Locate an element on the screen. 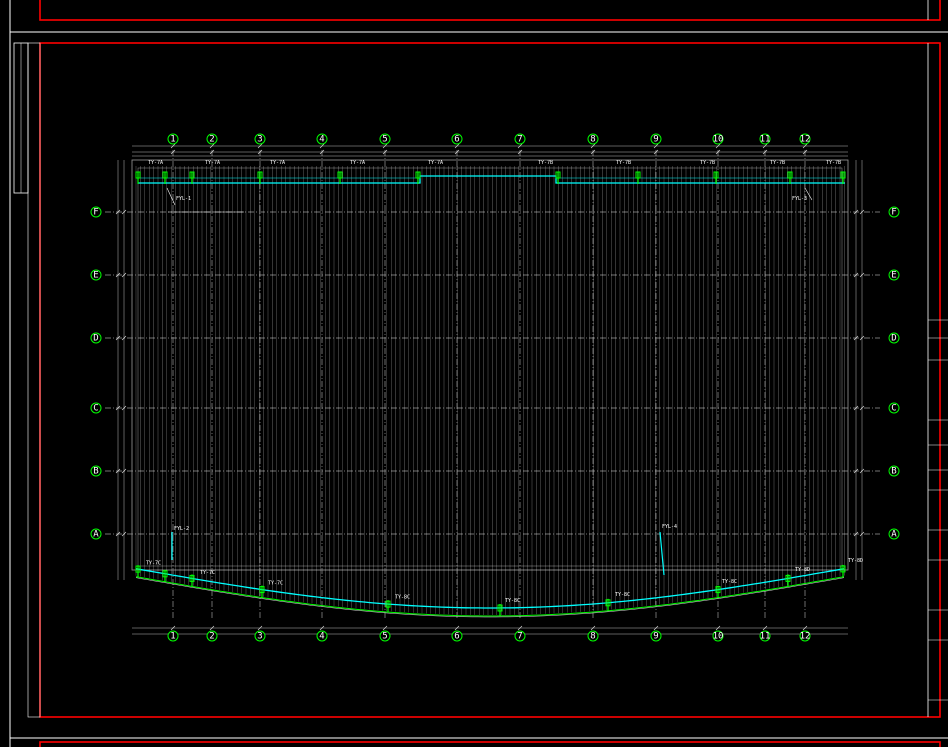 The image size is (948, 747). axis-bubble-top-2: 2 is located at coordinates (212, 139).